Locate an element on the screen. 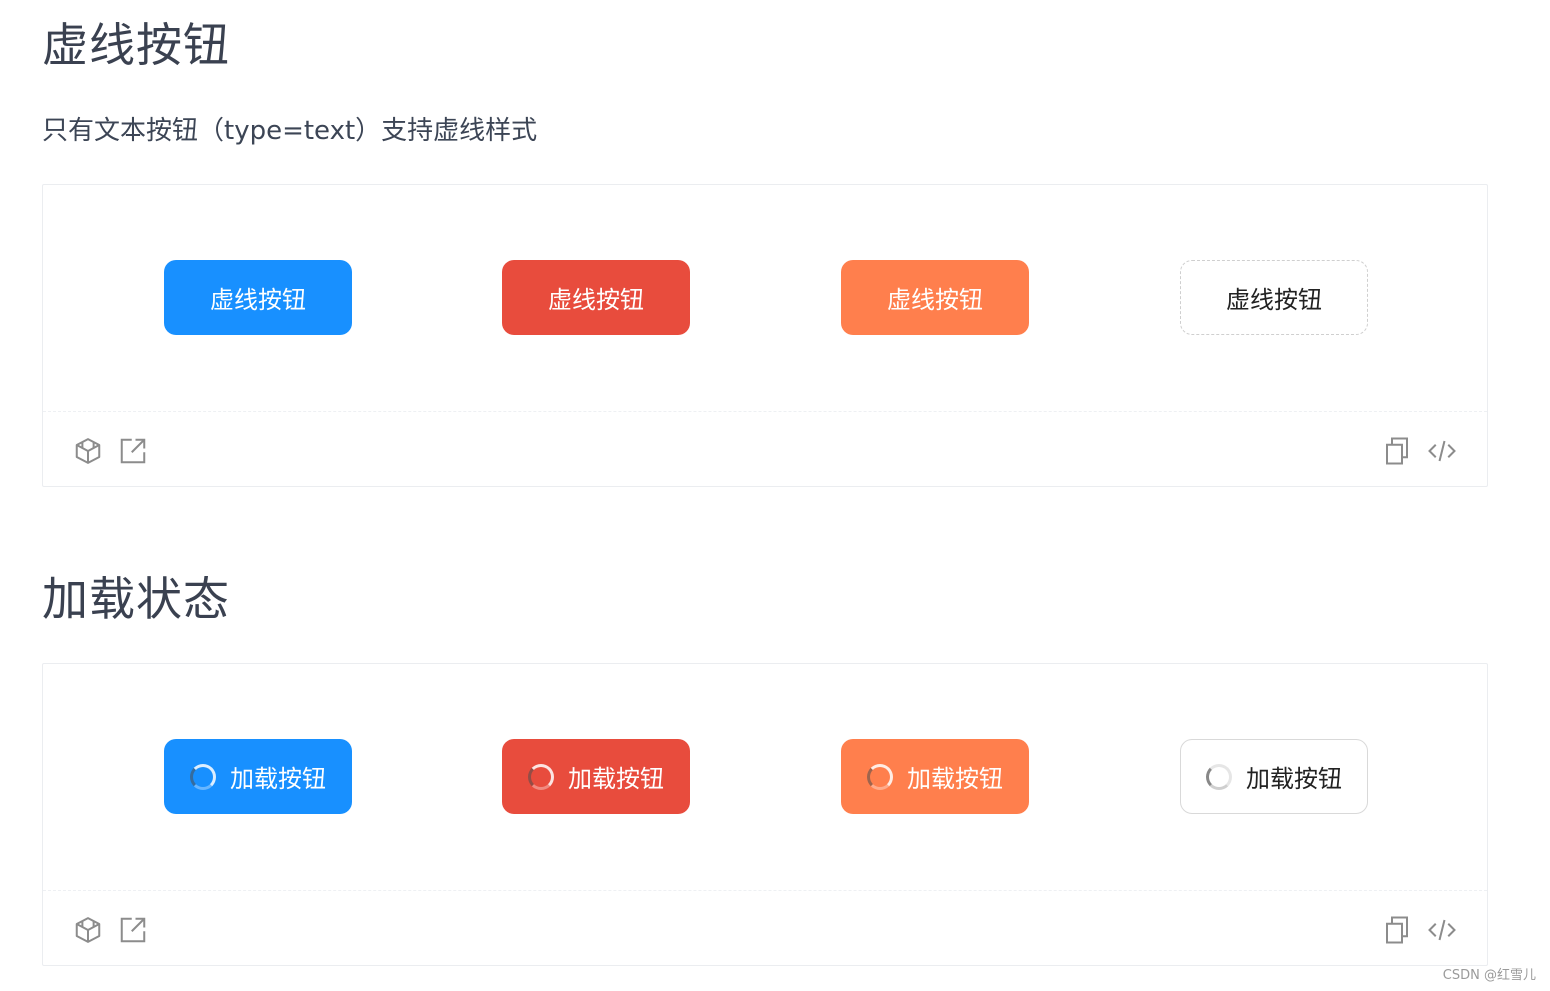 The width and height of the screenshot is (1550, 991). loading-button-warning: 加载按钮 is located at coordinates (935, 776).